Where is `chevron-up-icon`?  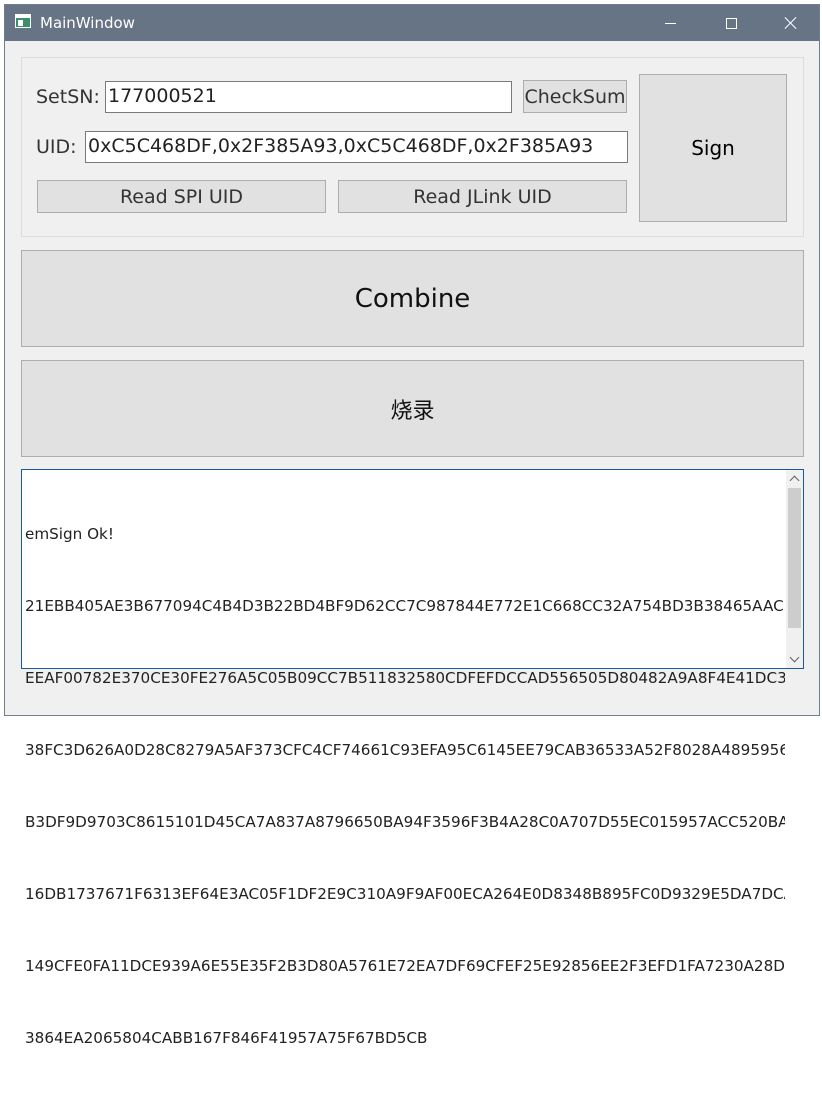
chevron-up-icon is located at coordinates (794, 480).